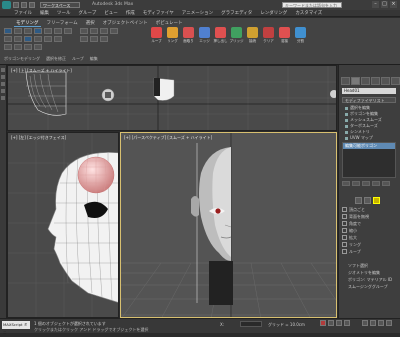 The height and width of the screenshot is (337, 400). Describe the element at coordinates (323, 323) in the screenshot. I see `auto-key-icon` at that location.